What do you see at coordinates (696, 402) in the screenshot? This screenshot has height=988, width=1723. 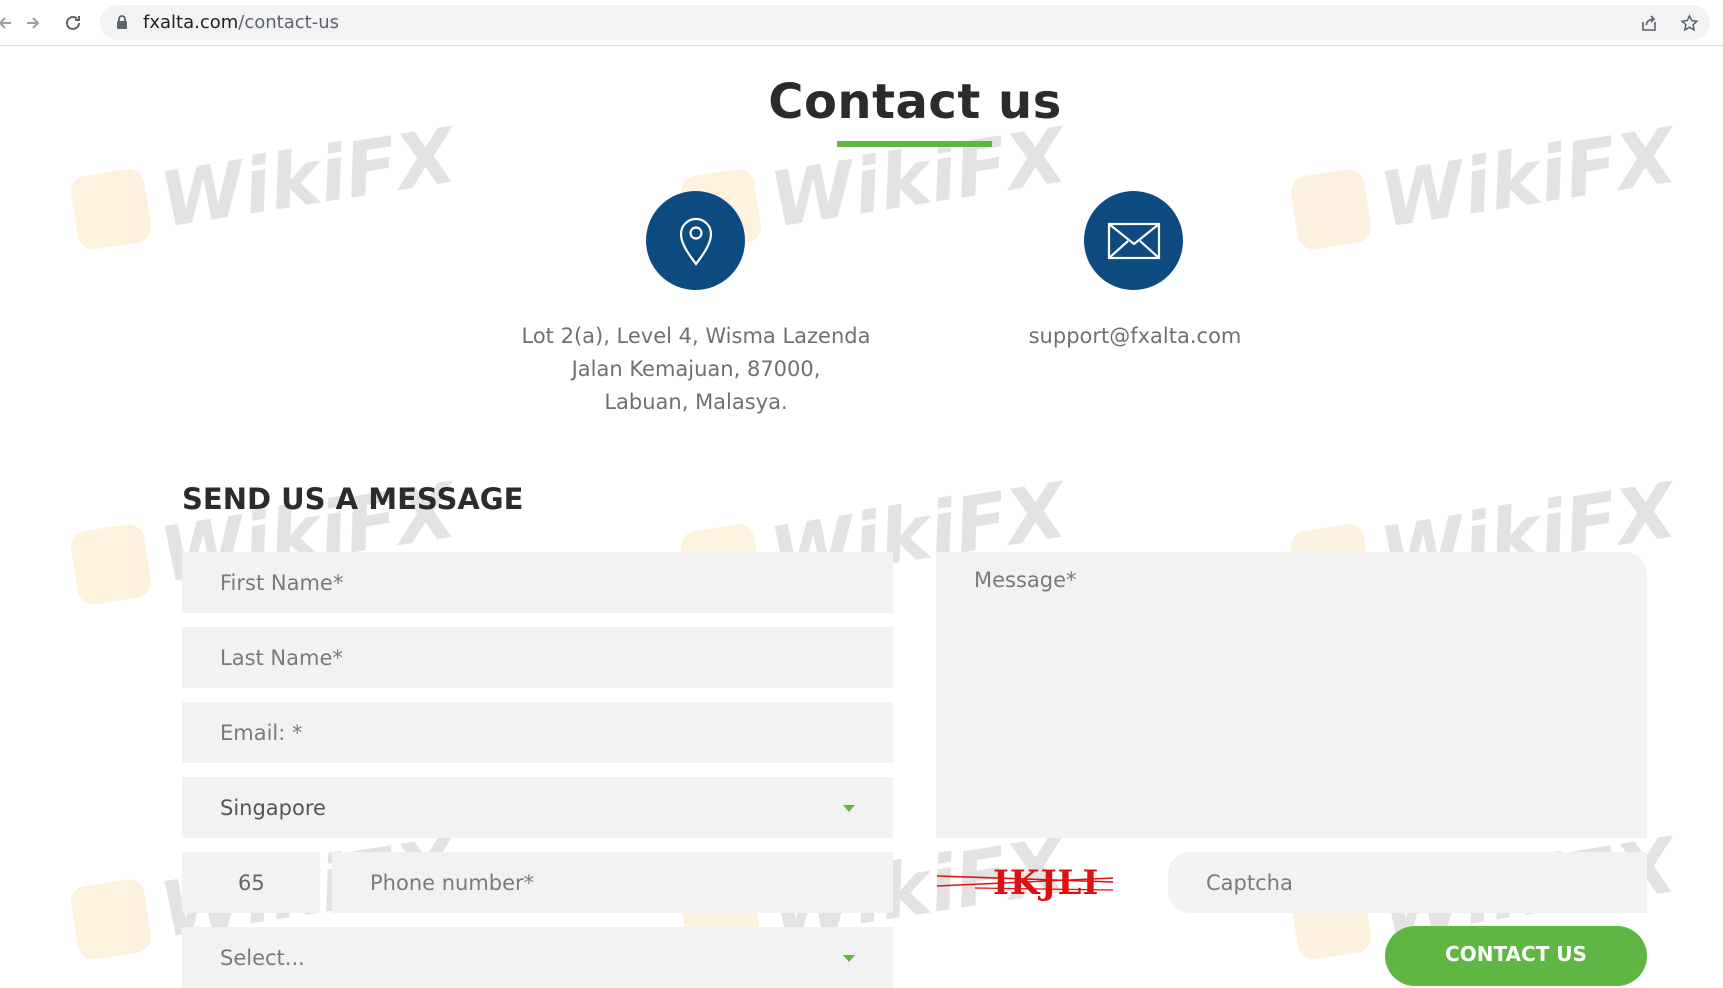 I see `address-line-3: Labuan, Malasya.` at bounding box center [696, 402].